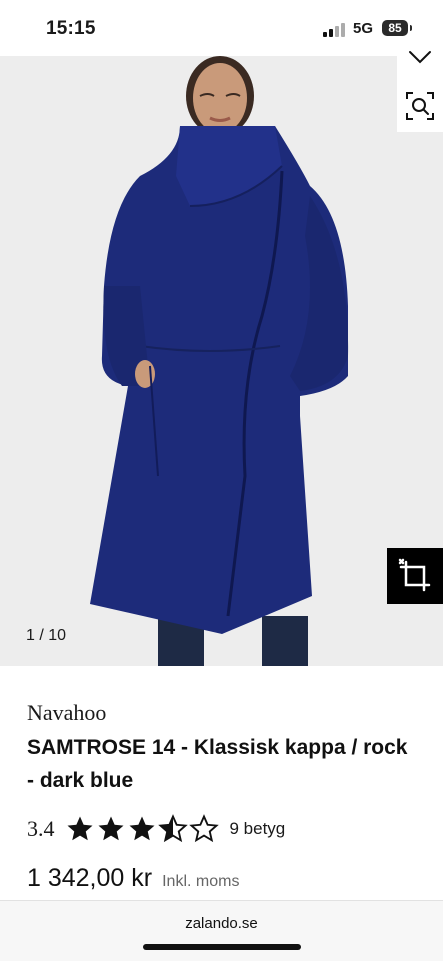  I want to click on rating-count: 9 betyg, so click(258, 829).